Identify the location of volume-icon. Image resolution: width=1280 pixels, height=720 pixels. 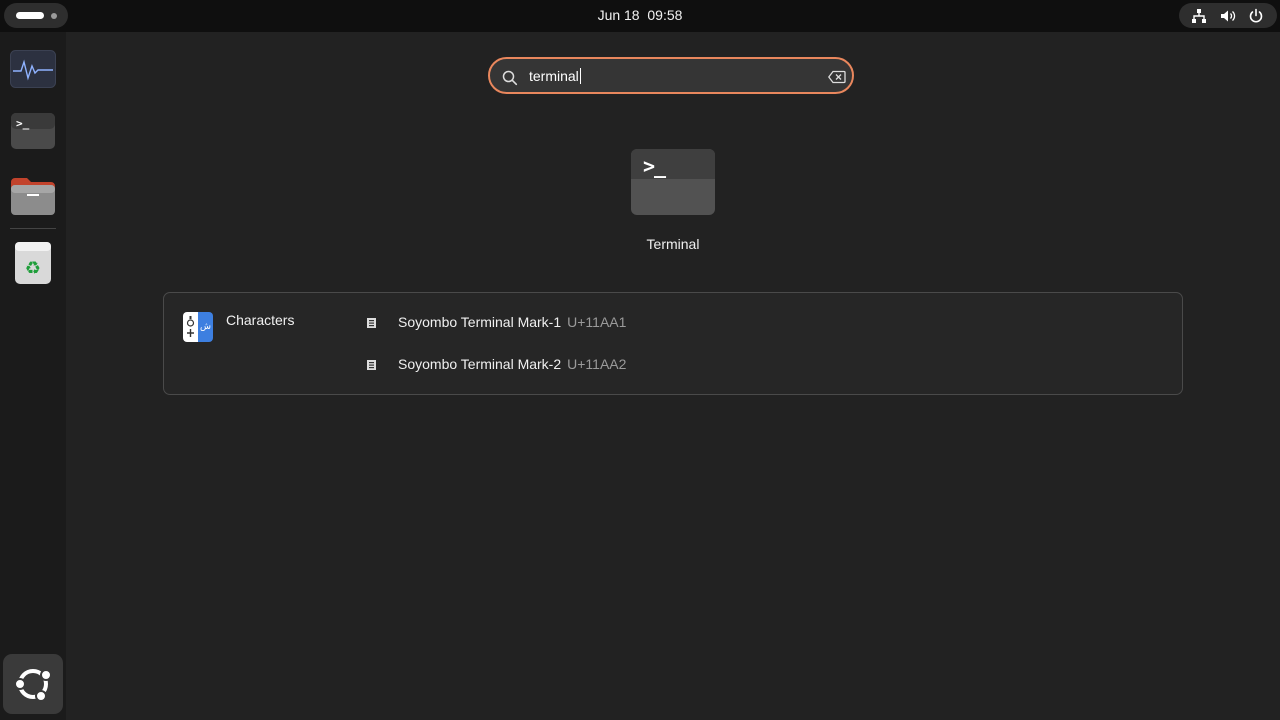
(1228, 16).